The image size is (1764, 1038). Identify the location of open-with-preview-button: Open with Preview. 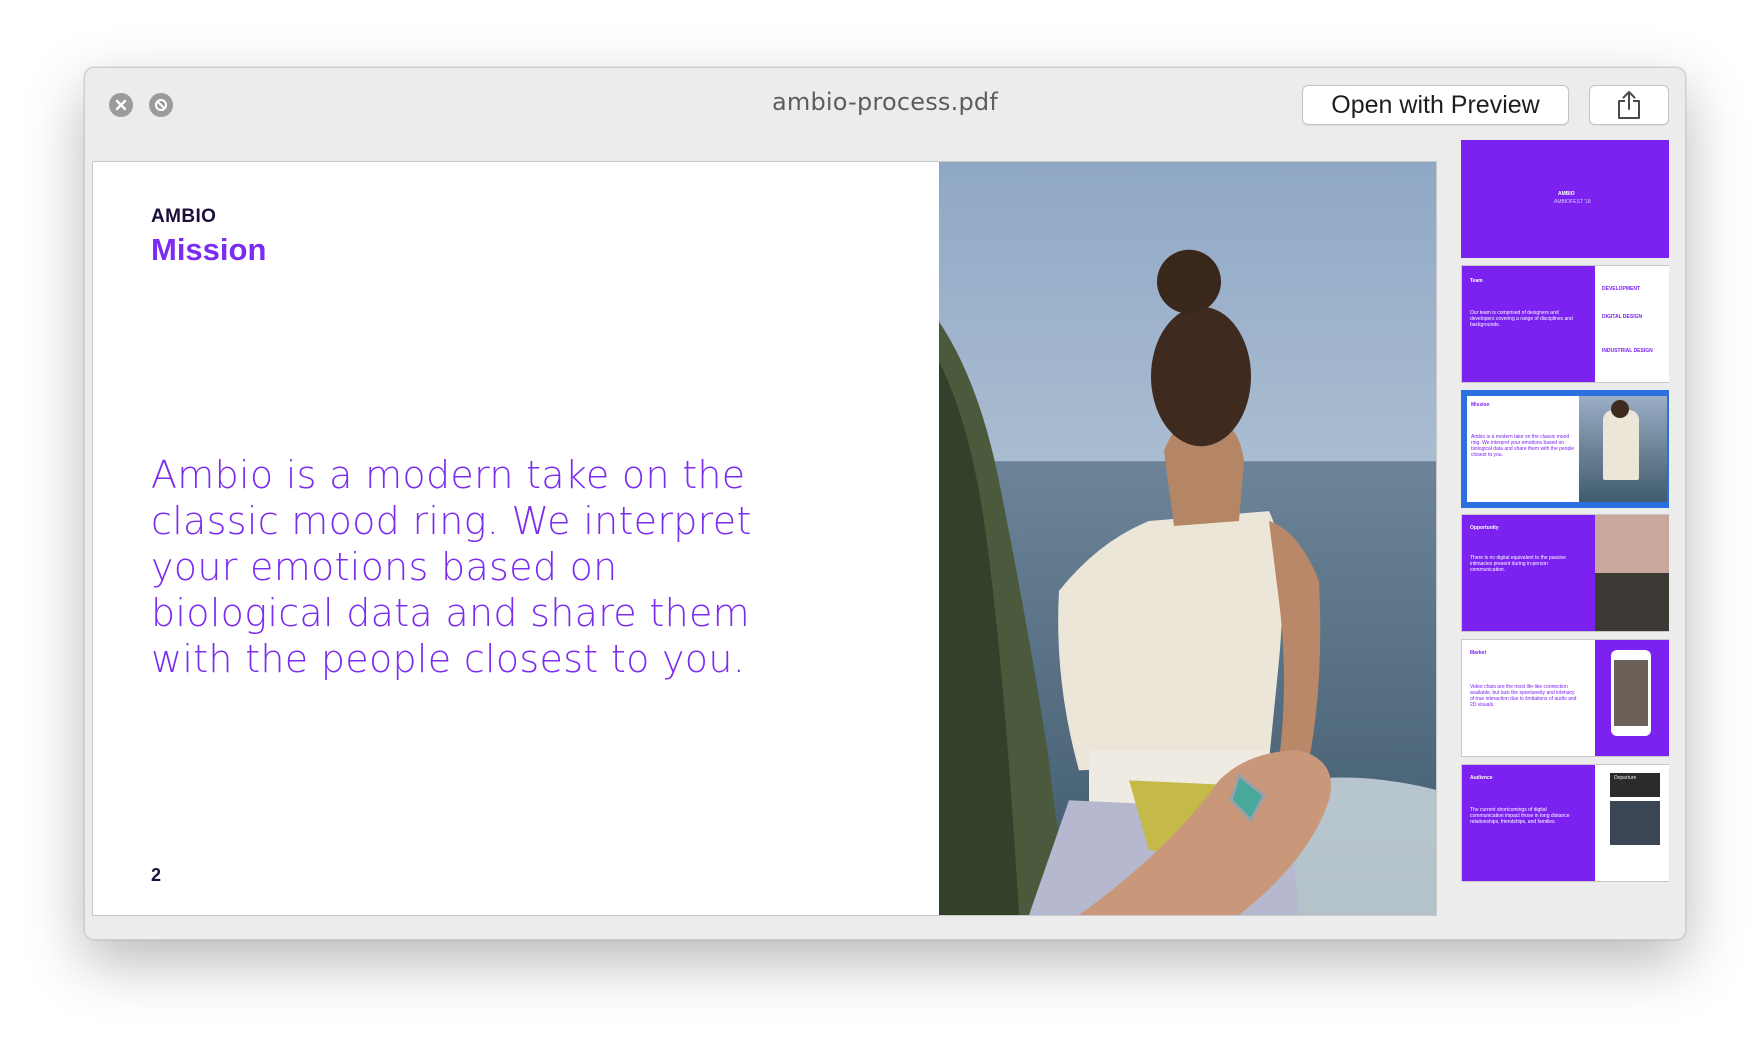
(1435, 105).